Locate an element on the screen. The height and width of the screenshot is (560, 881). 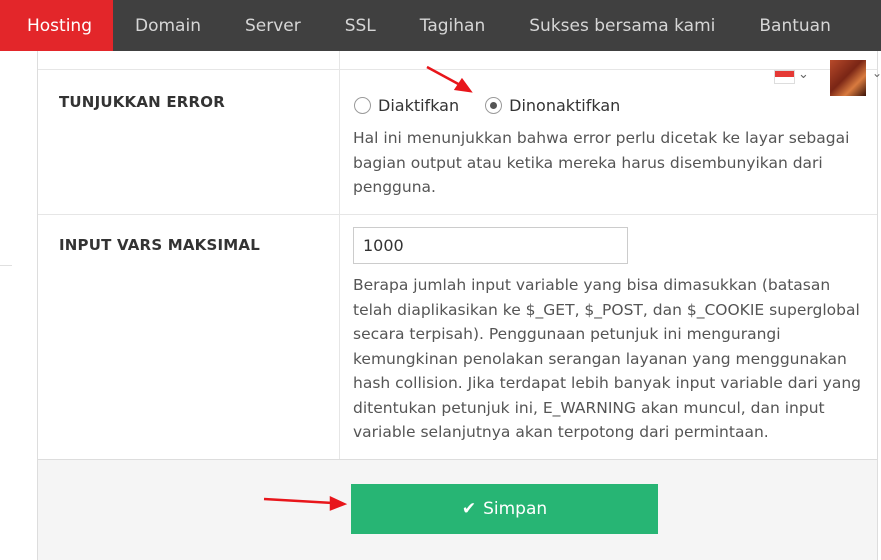
radio-label: Diaktifkan is located at coordinates (419, 105).